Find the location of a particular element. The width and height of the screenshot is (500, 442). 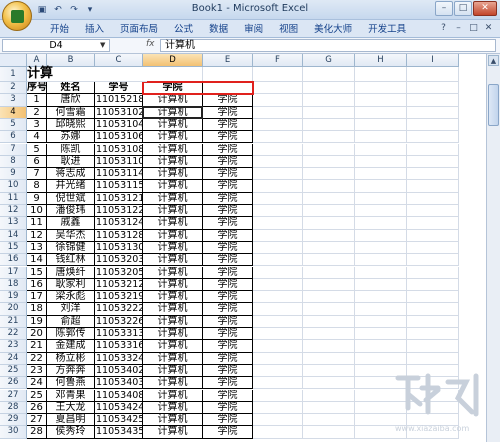

data-cell: 10 is located at coordinates (37, 211).